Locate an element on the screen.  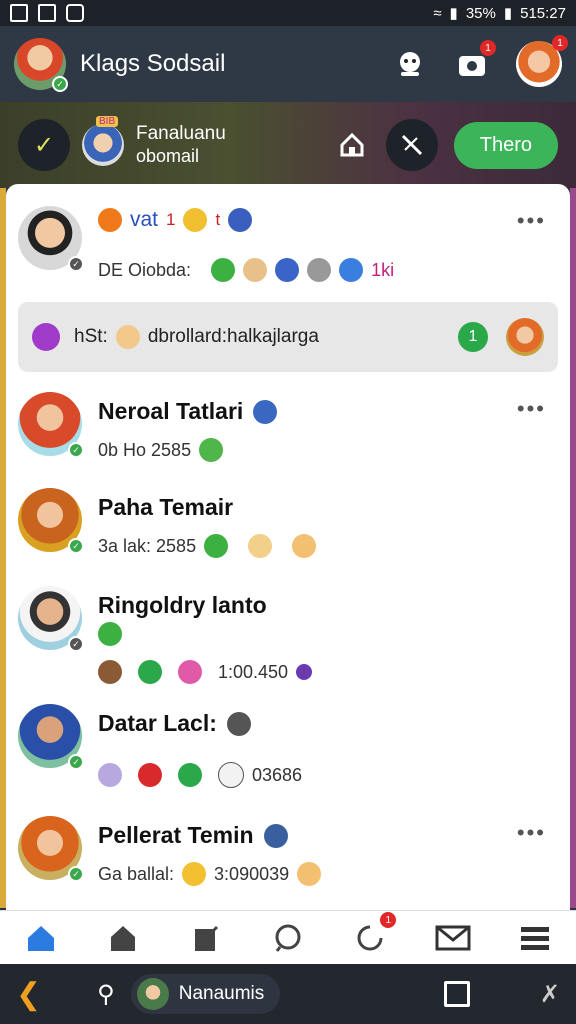
post-item: ✓ vat 1 t ••• DE Oiobda: 1ki is located at coordinates (288, 254).